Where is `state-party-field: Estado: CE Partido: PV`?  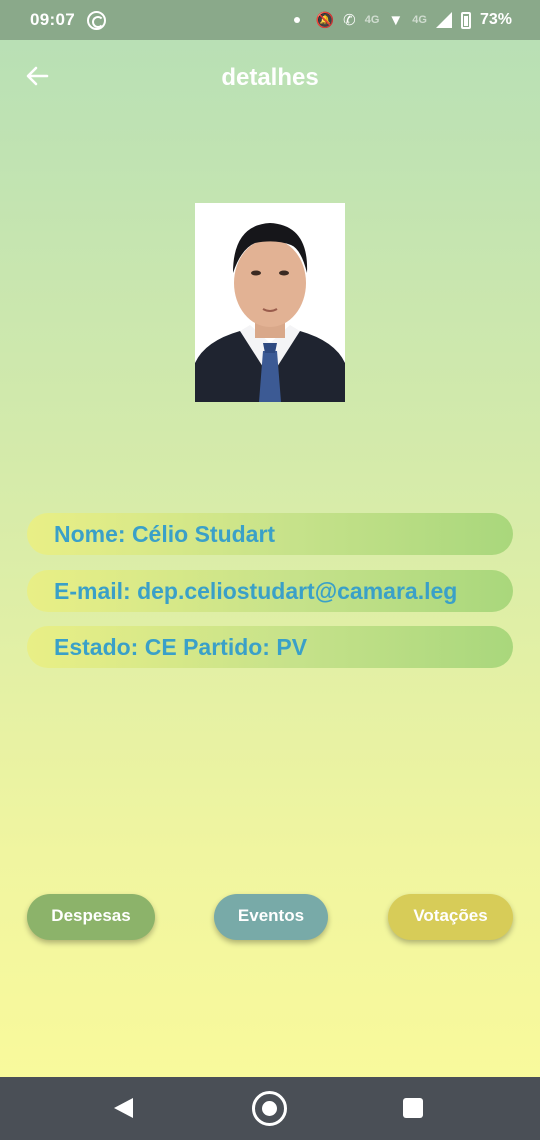
state-party-field: Estado: CE Partido: PV is located at coordinates (270, 647).